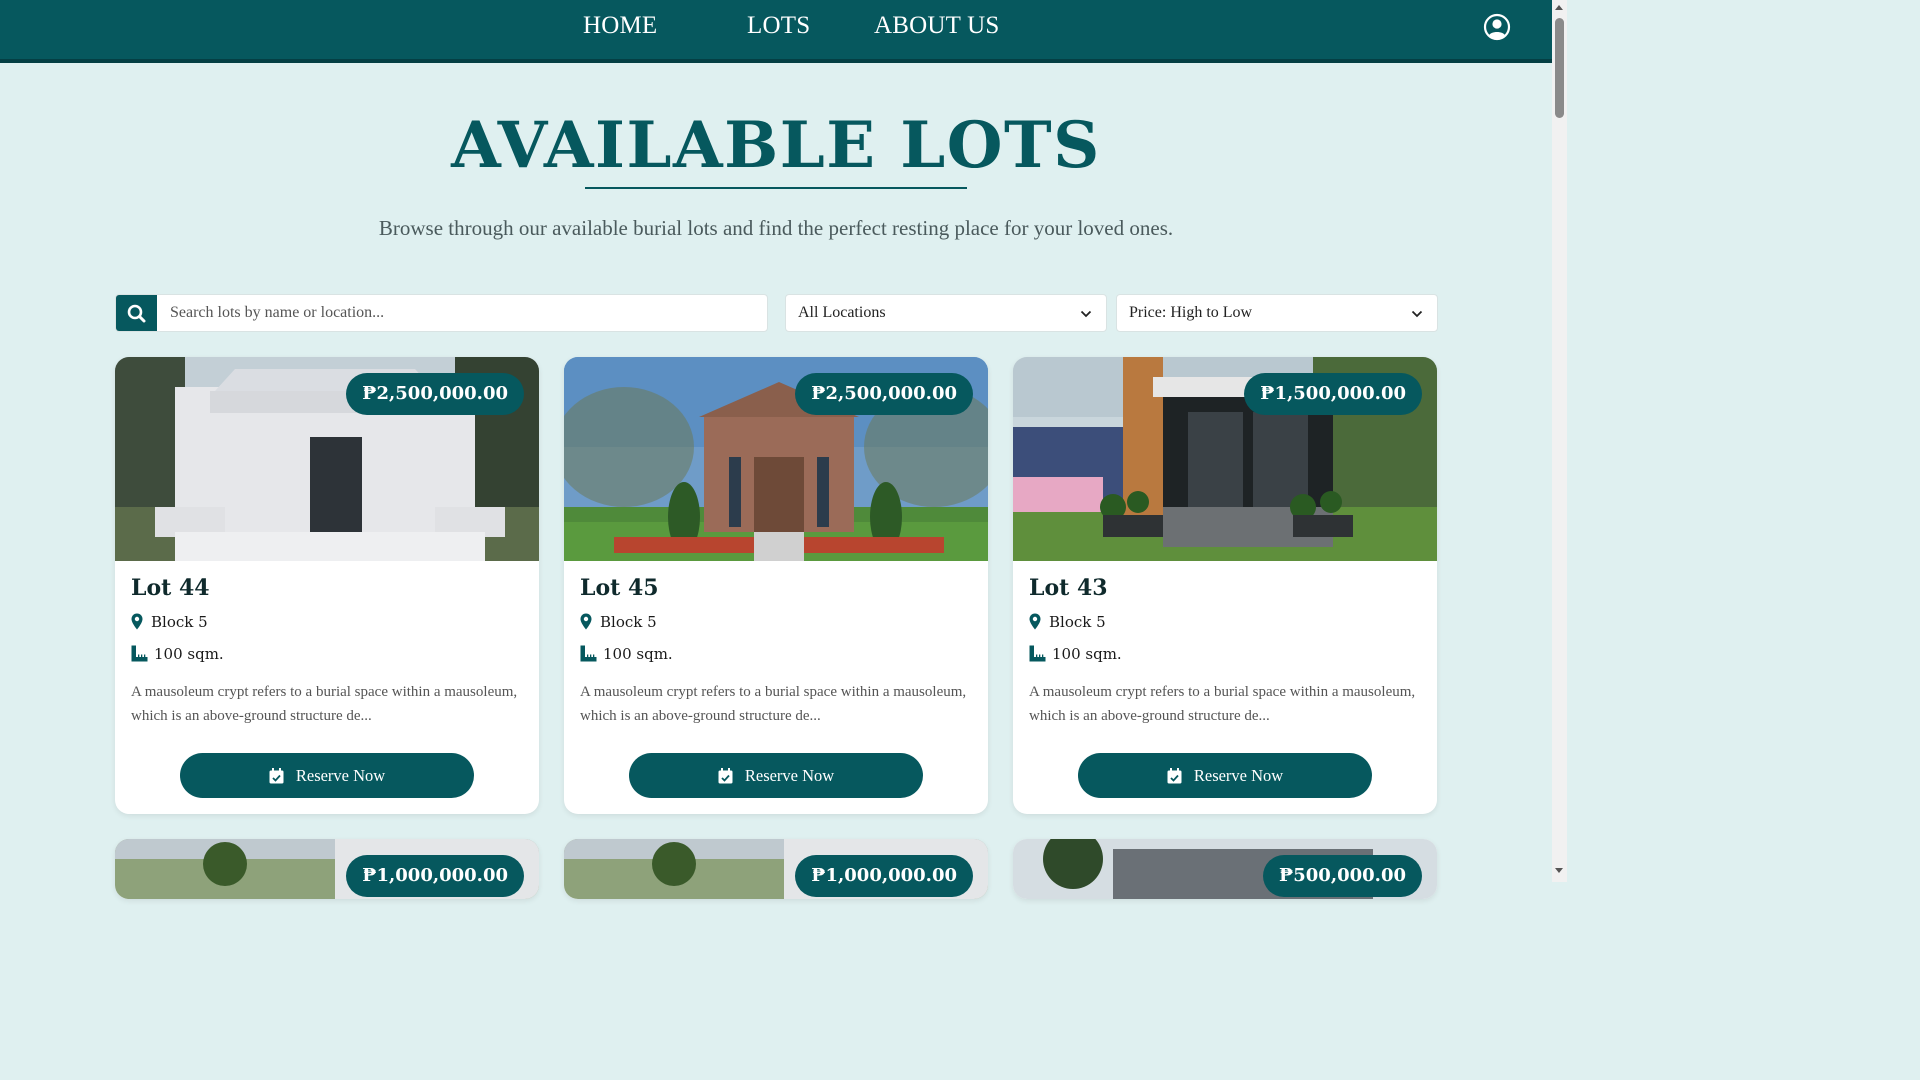 The height and width of the screenshot is (1080, 1920). Describe the element at coordinates (1497, 27) in the screenshot. I see `user-circle-icon` at that location.